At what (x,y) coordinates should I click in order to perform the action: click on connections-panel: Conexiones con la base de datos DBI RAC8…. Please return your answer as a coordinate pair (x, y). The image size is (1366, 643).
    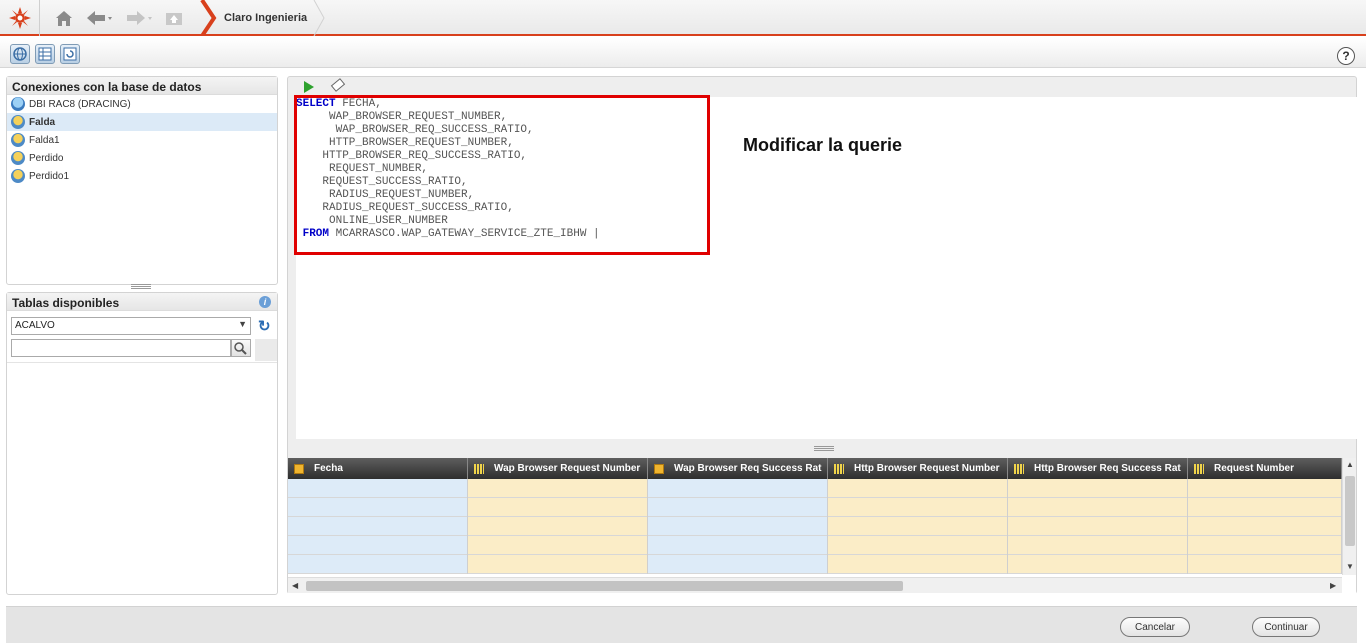
    Looking at the image, I should click on (142, 180).